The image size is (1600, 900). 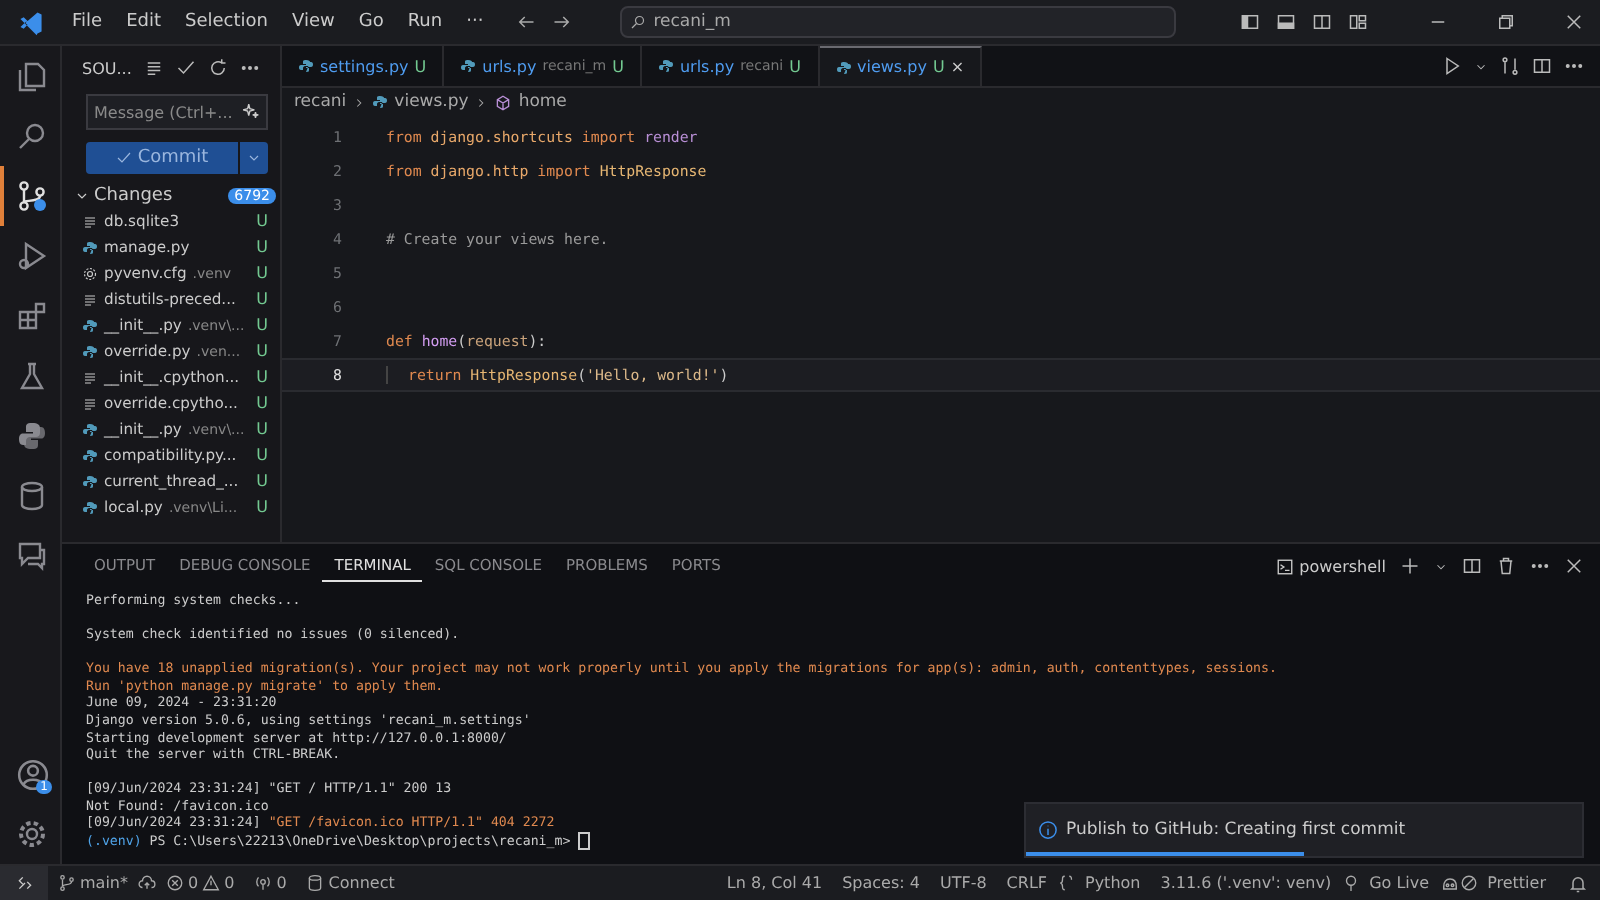 What do you see at coordinates (153, 68) in the screenshot?
I see `list-view-icon` at bounding box center [153, 68].